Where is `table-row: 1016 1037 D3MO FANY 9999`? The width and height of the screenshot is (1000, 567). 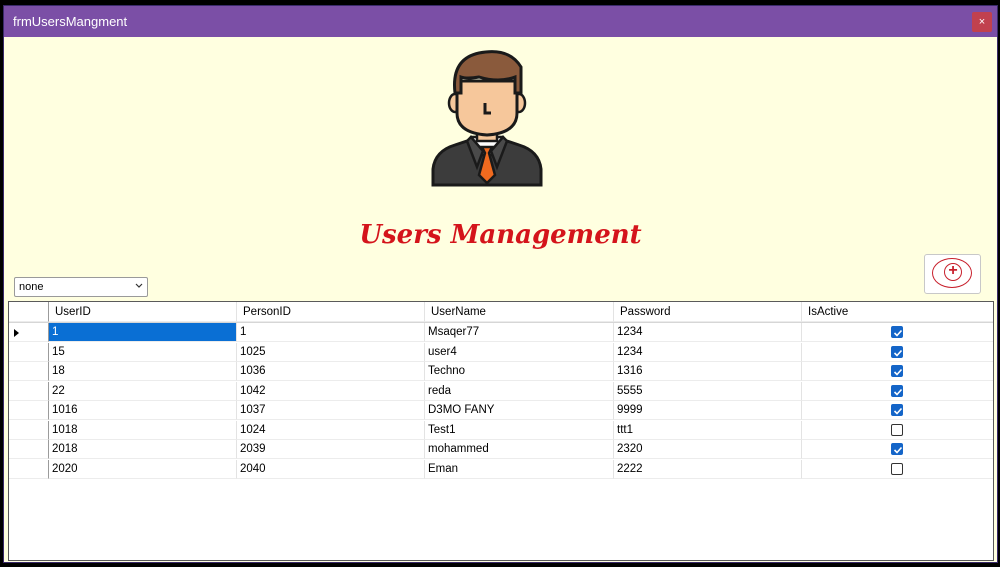
table-row: 1016 1037 D3MO FANY 9999 is located at coordinates (501, 410).